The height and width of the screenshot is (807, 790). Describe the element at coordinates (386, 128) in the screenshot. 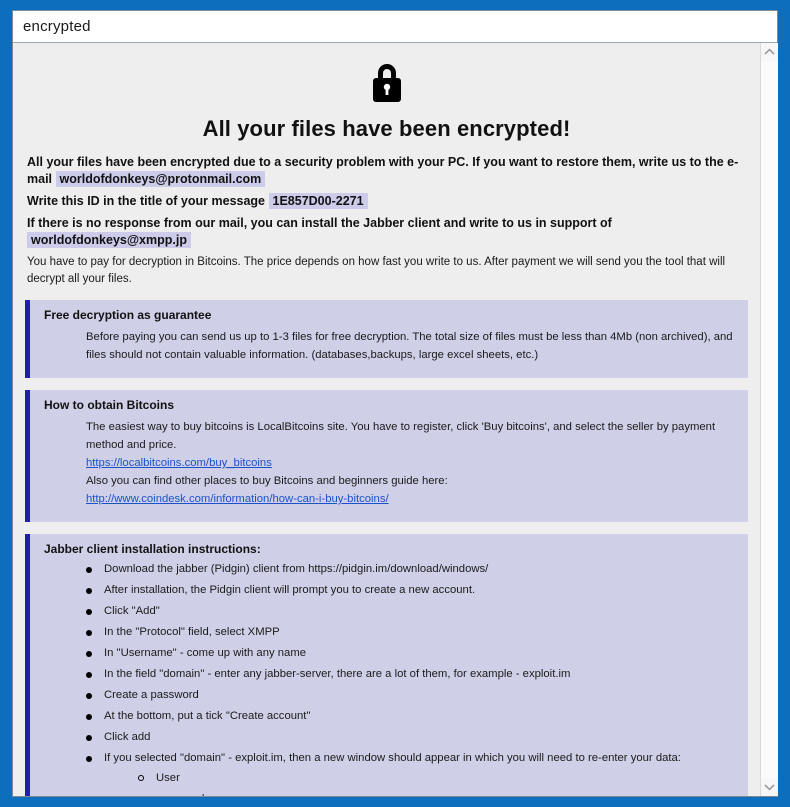

I see `page-title: All your files have been encrypted!` at that location.